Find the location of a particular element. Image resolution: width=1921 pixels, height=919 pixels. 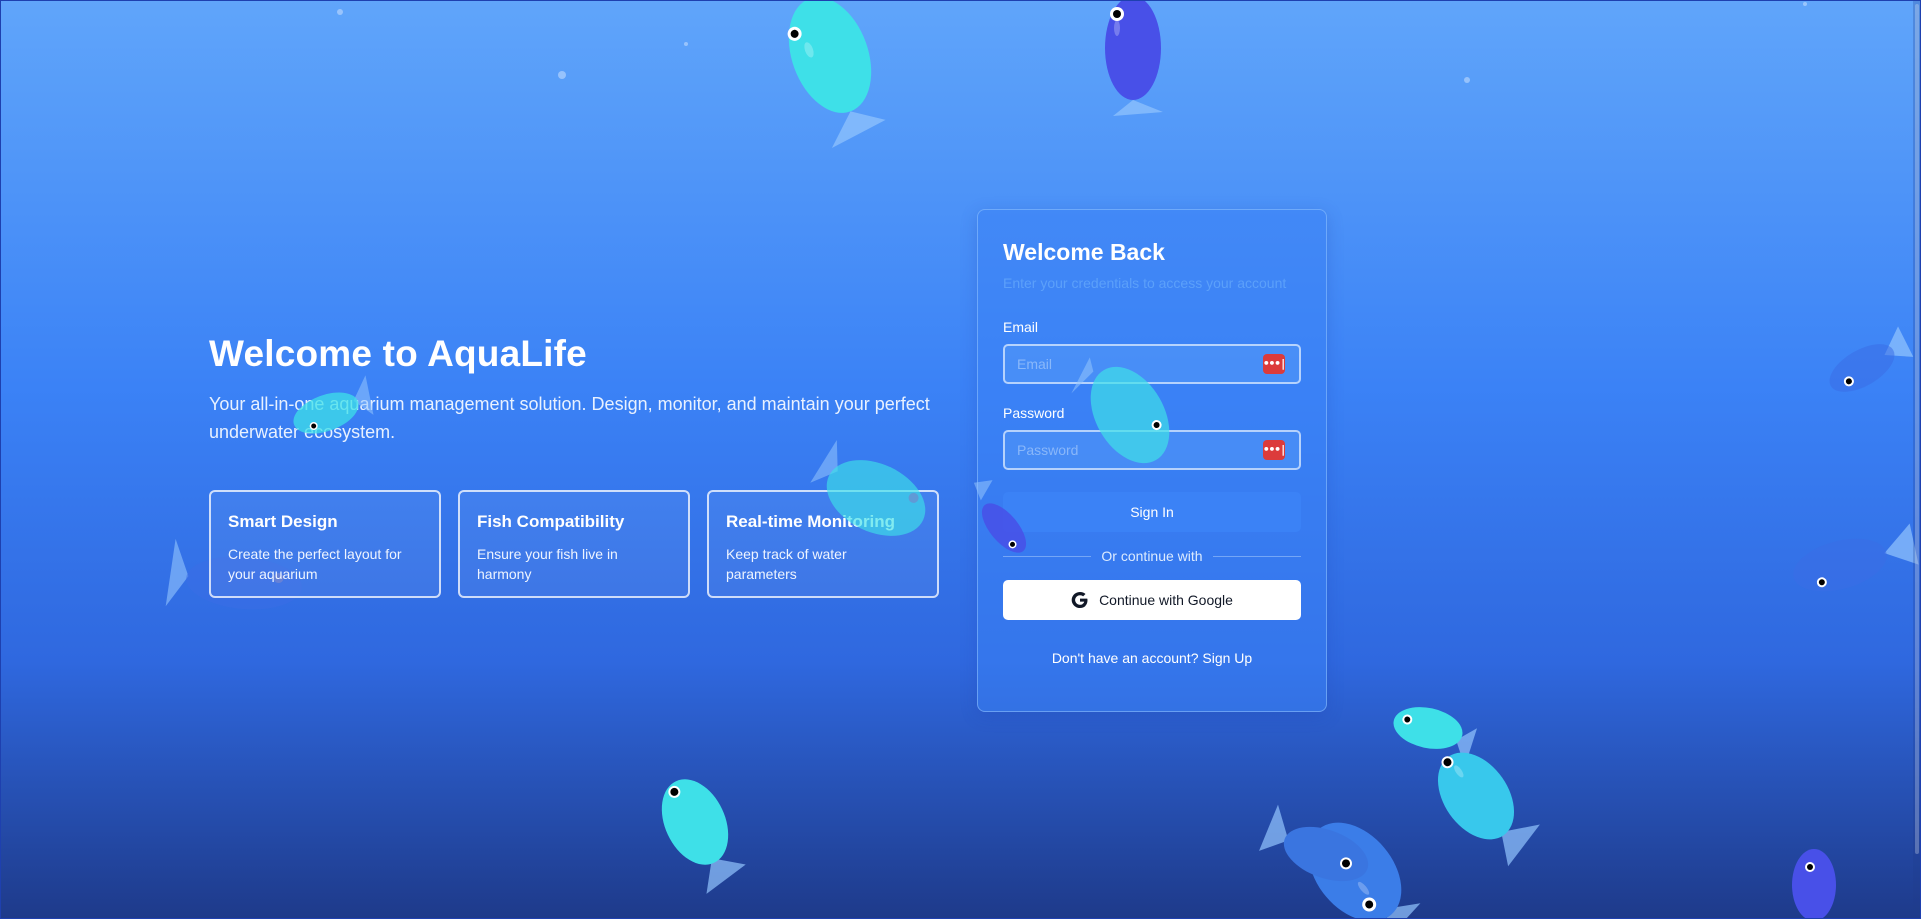

window-scrollbar is located at coordinates (1917, 459).